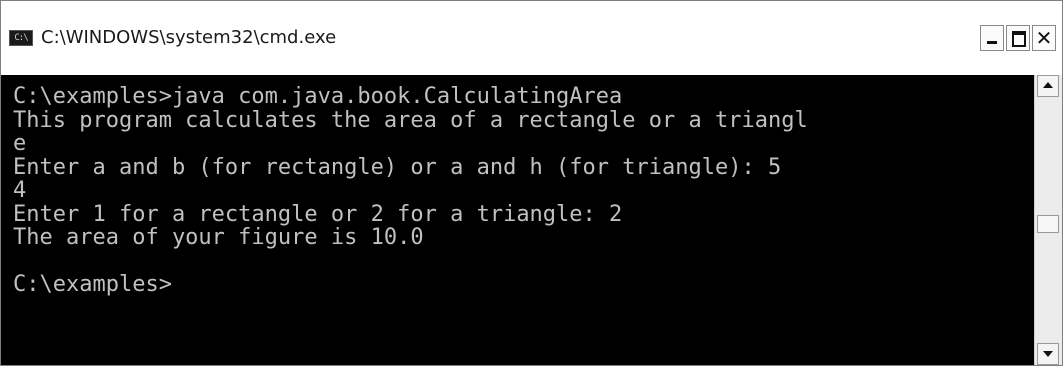  I want to click on console-line: e, so click(20, 143).